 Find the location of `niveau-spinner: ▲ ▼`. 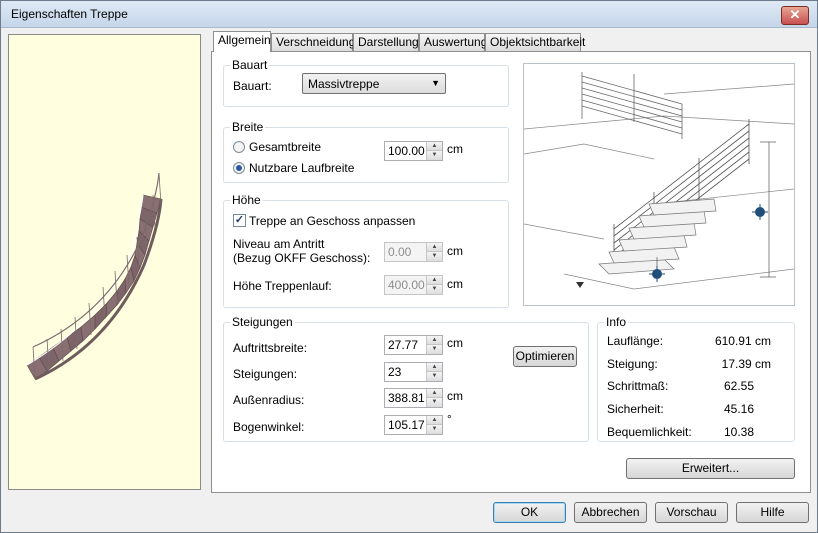

niveau-spinner: ▲ ▼ is located at coordinates (434, 252).